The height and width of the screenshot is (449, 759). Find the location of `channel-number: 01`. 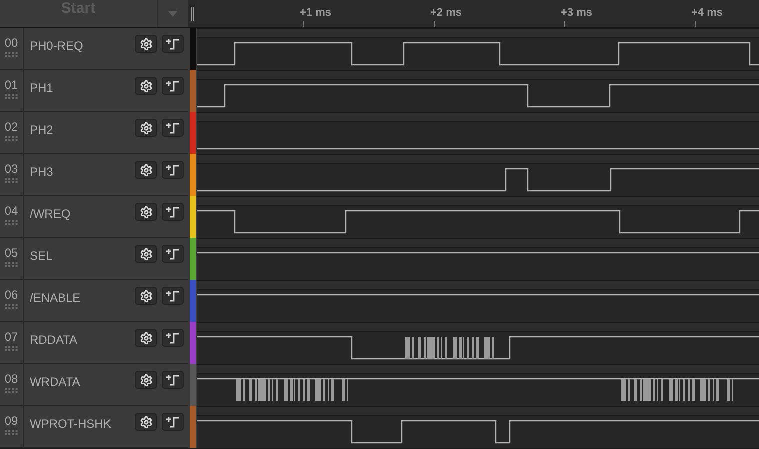

channel-number: 01 is located at coordinates (11, 85).